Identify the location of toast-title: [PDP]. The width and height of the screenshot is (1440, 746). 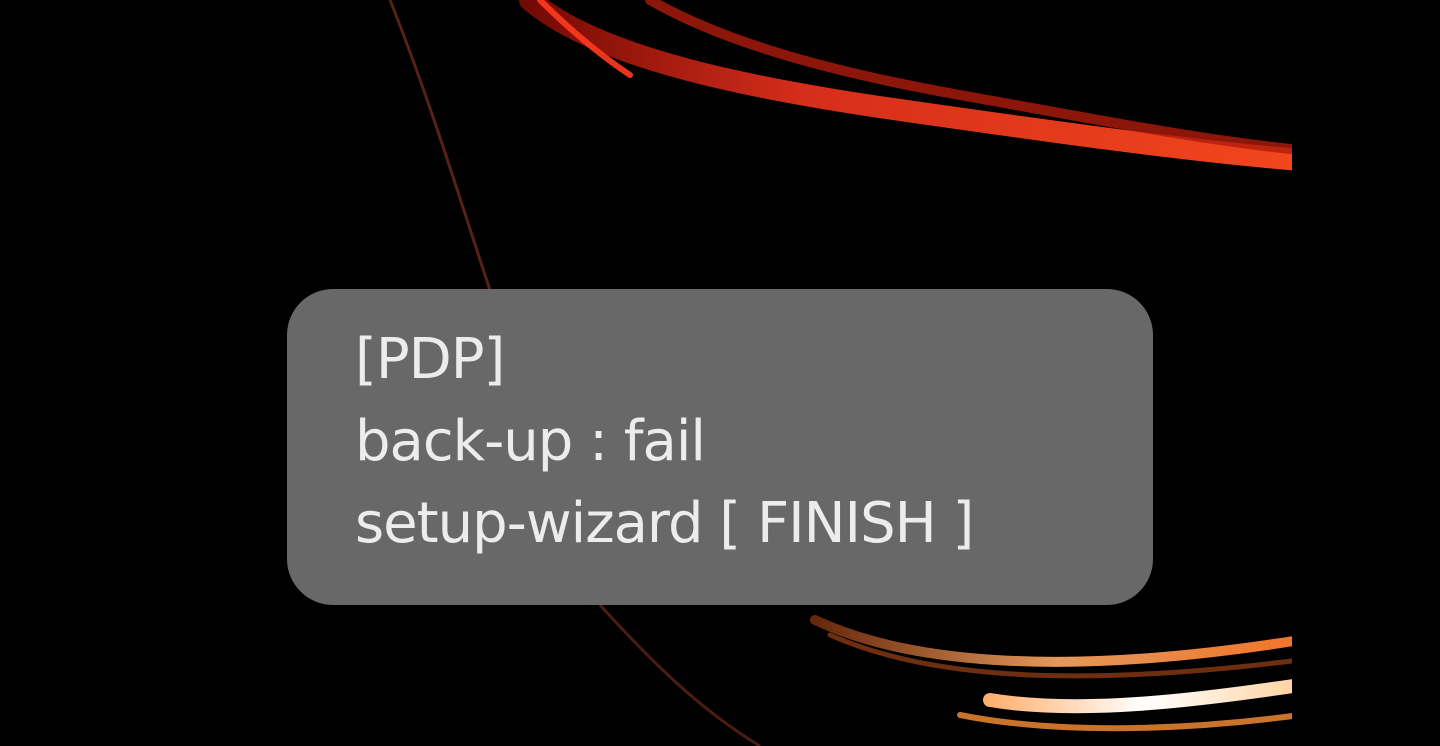
(430, 359).